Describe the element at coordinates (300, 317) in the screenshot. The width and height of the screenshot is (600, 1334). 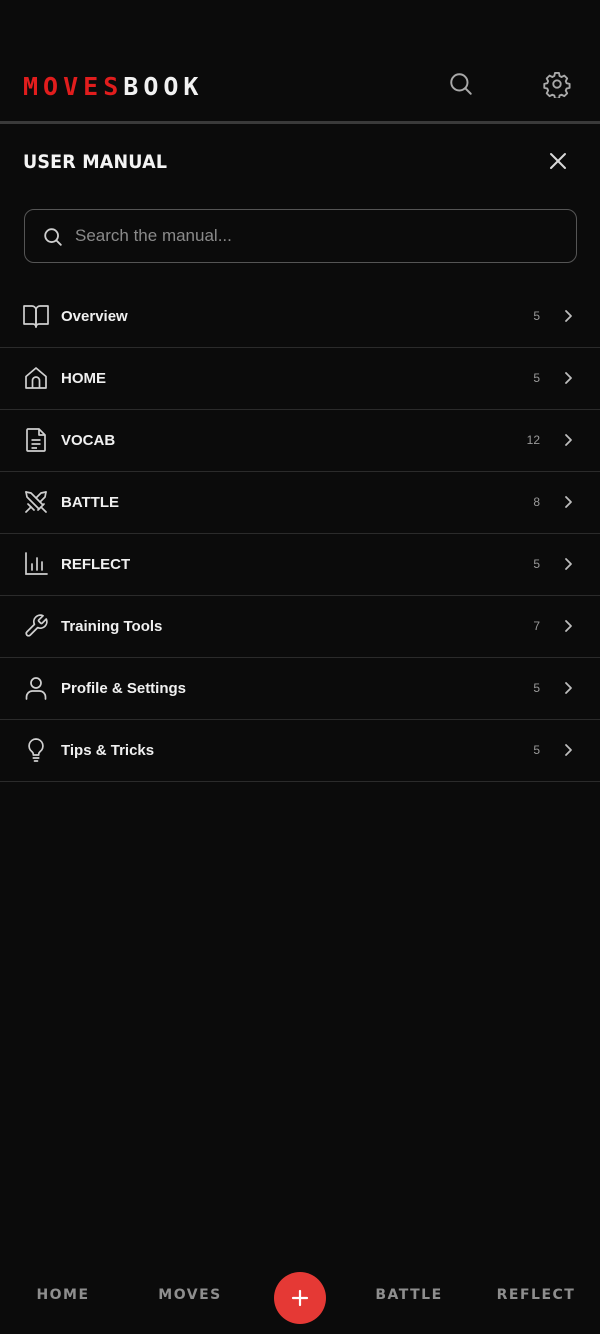
I see `section-overview: Overview 5` at that location.